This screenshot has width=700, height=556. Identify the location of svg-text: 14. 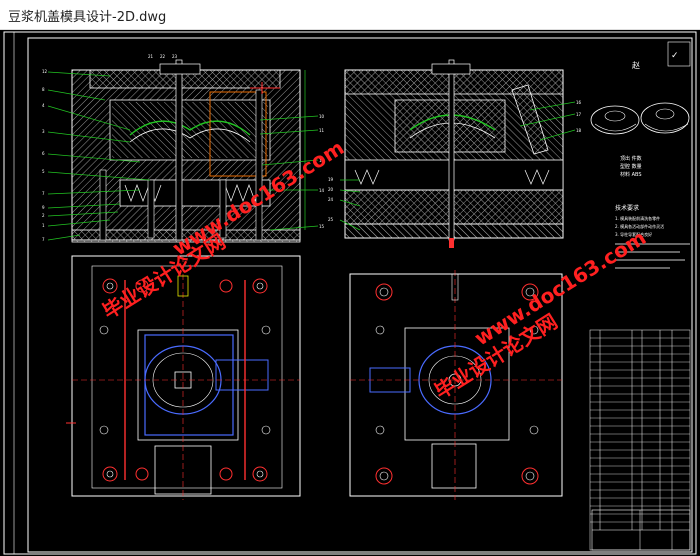
(322, 190).